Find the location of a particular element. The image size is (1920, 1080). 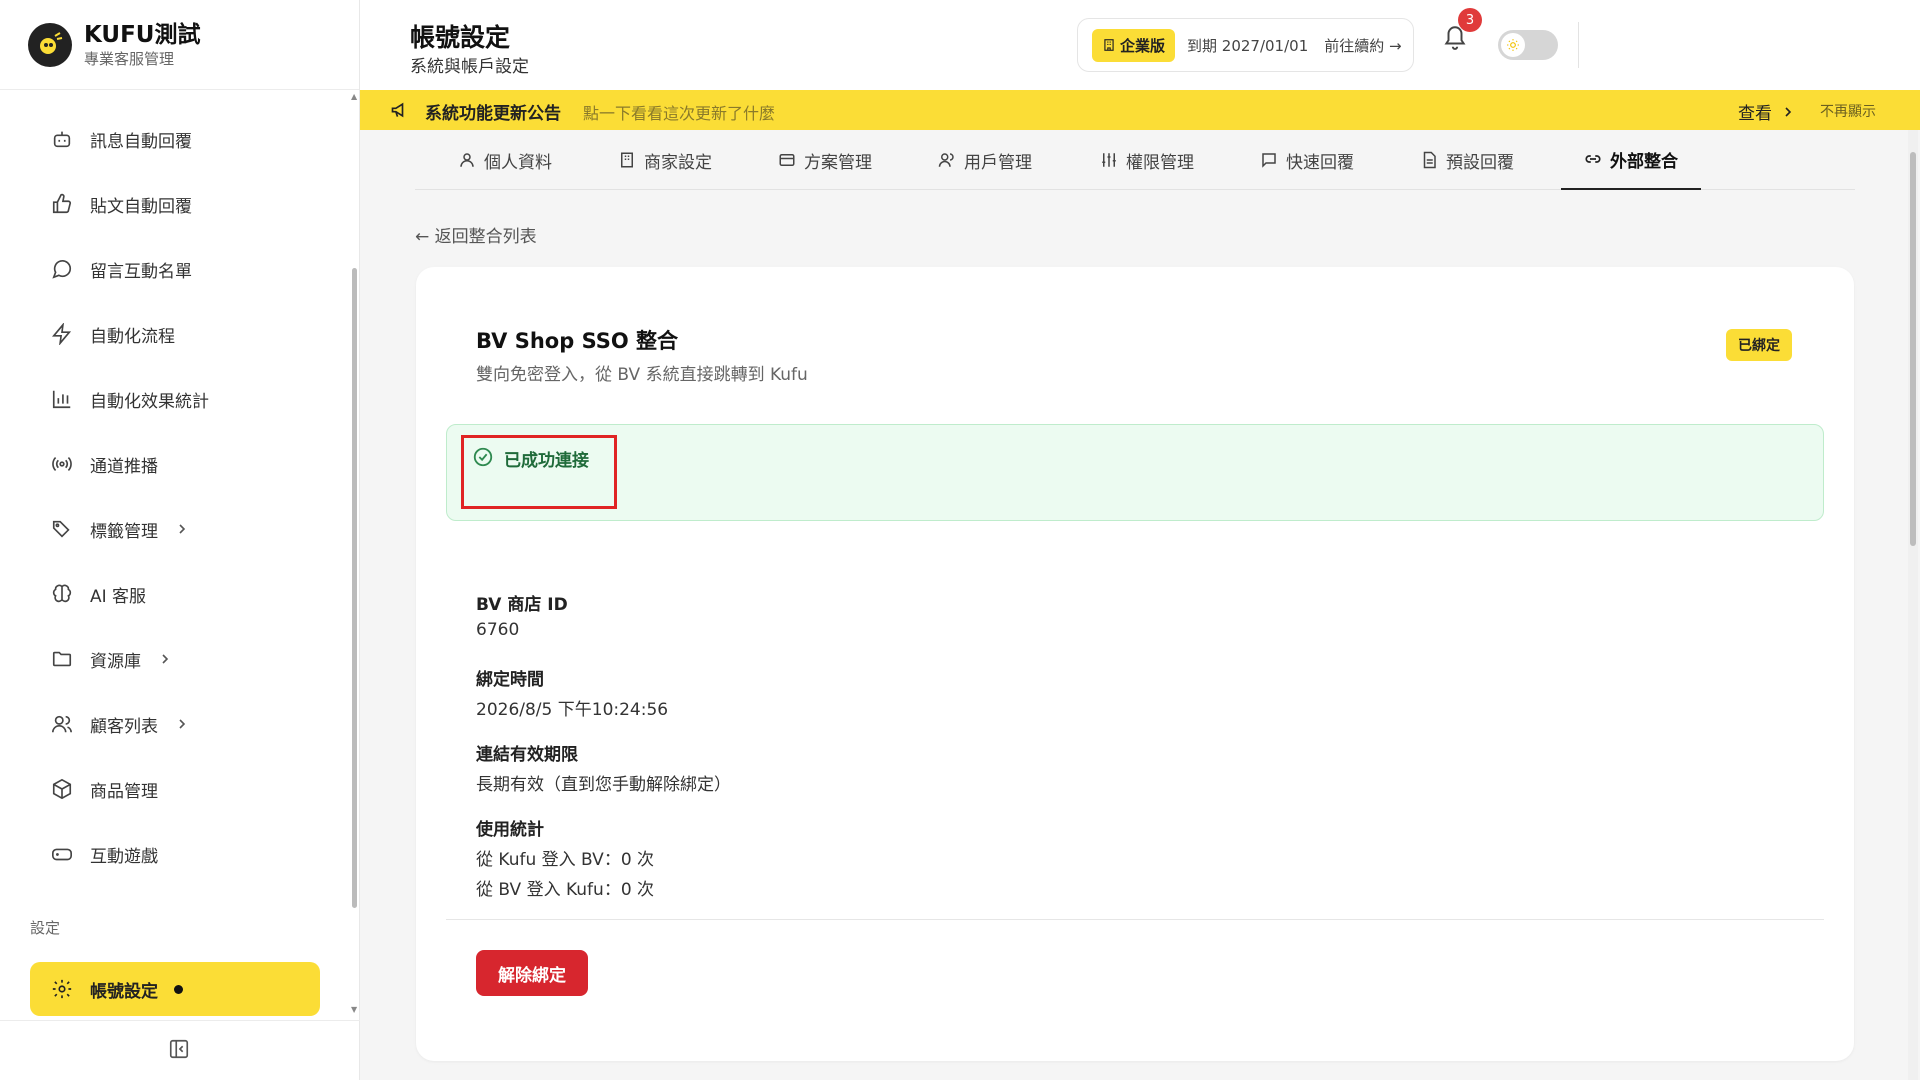

tab-merchant-settings: 商家設定 is located at coordinates (665, 160).